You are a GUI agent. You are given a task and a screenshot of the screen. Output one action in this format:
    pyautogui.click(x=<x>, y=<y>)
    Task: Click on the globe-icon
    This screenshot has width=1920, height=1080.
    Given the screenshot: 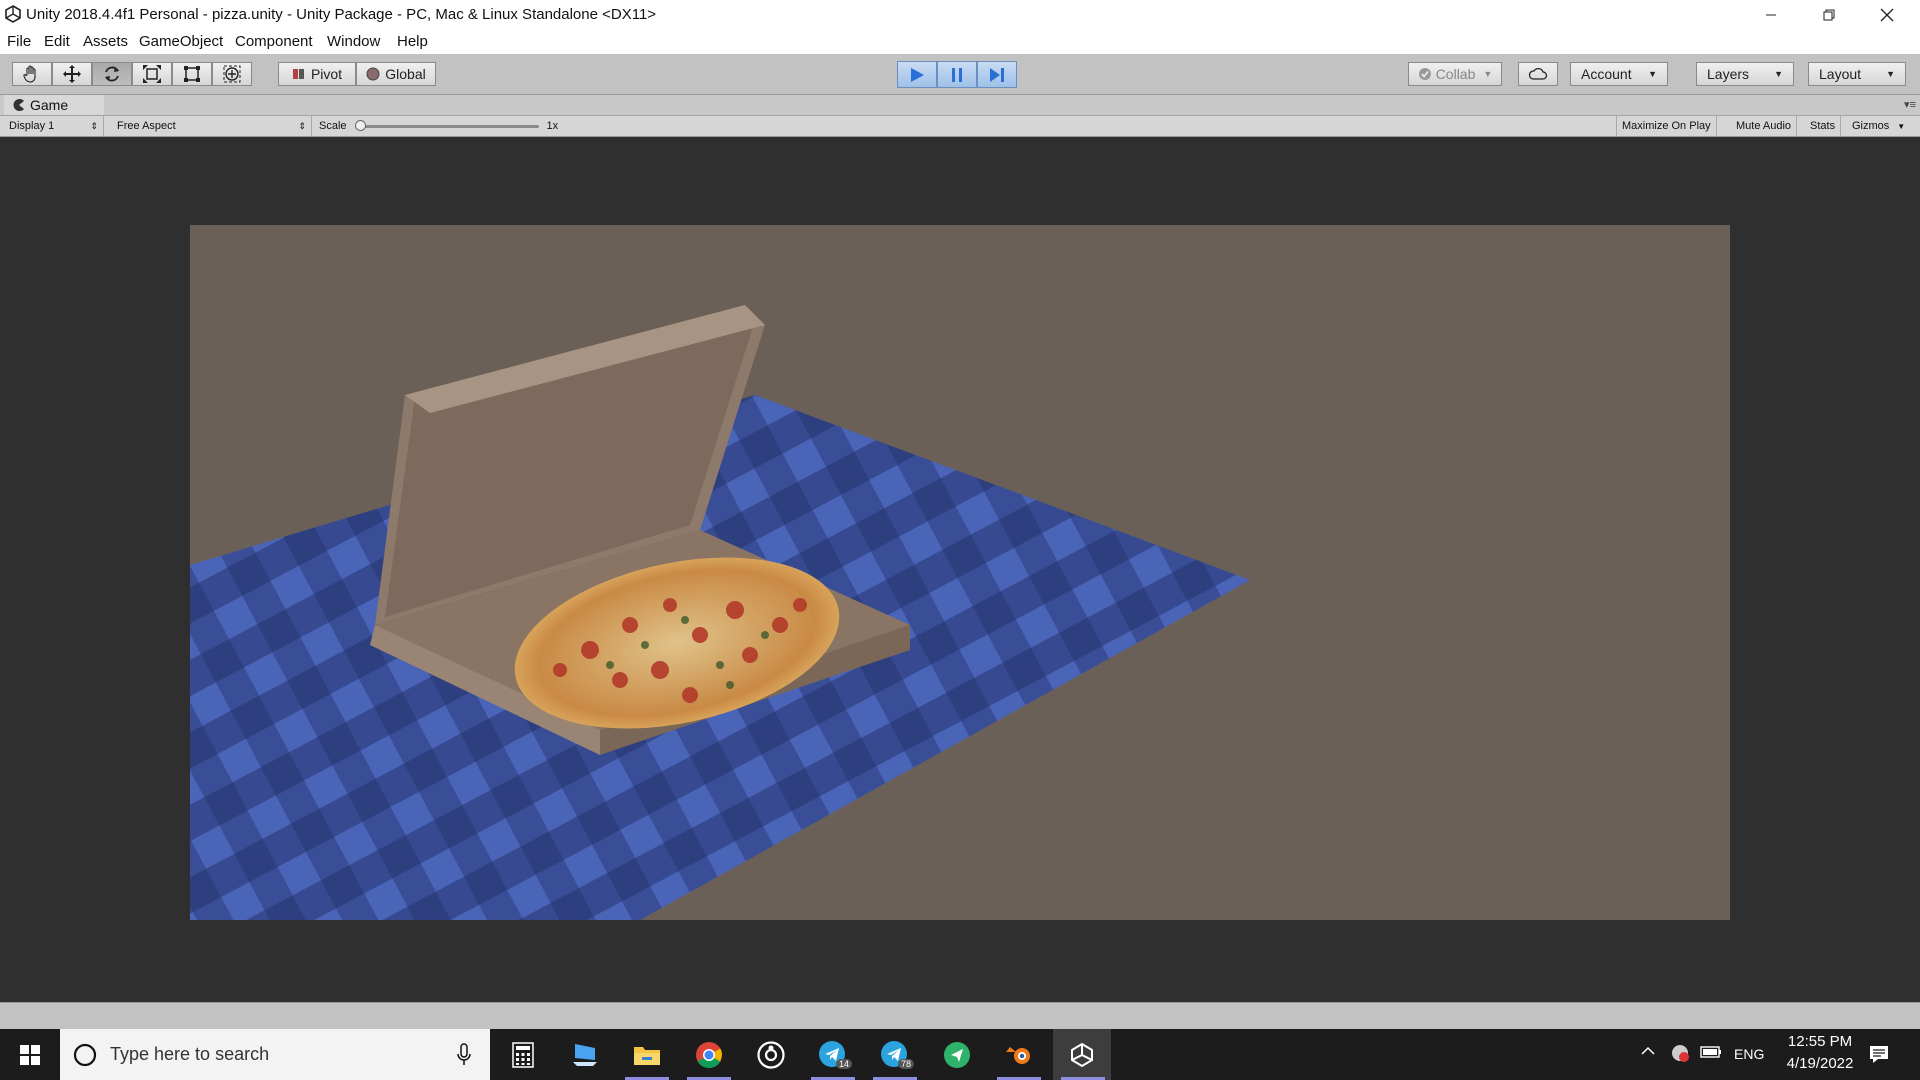 What is the action you would take?
    pyautogui.click(x=373, y=74)
    